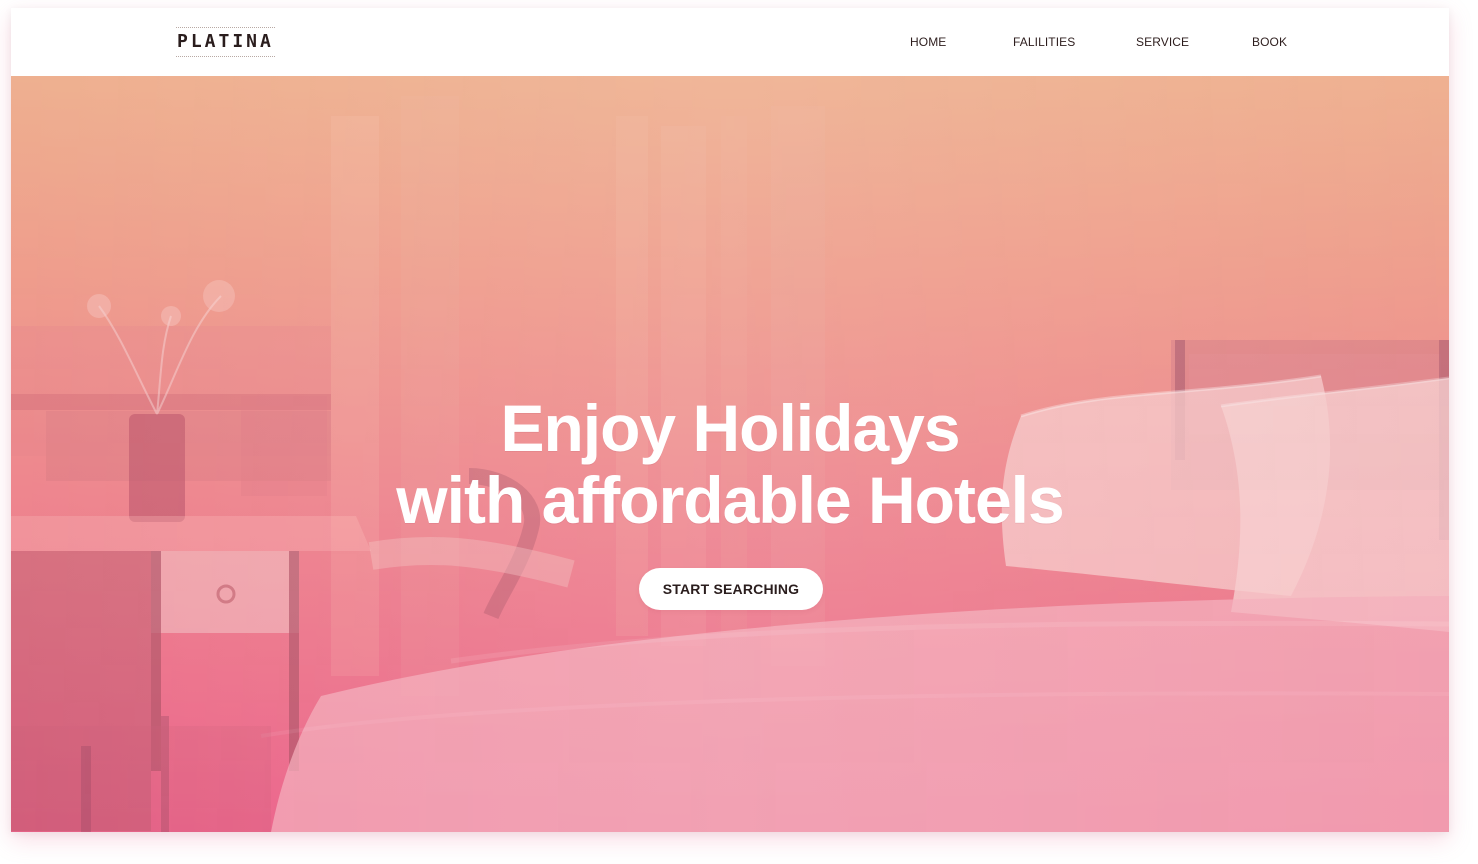 Image resolution: width=1478 pixels, height=864 pixels. I want to click on hero-title-line-2: with affordable Hotels, so click(730, 500).